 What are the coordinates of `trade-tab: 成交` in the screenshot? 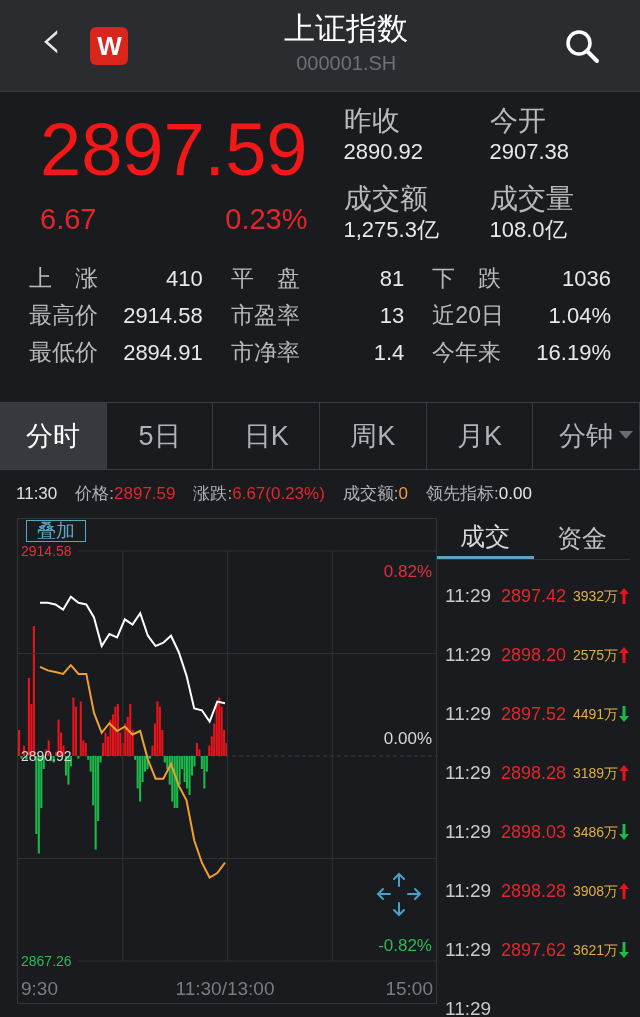 It's located at (485, 538).